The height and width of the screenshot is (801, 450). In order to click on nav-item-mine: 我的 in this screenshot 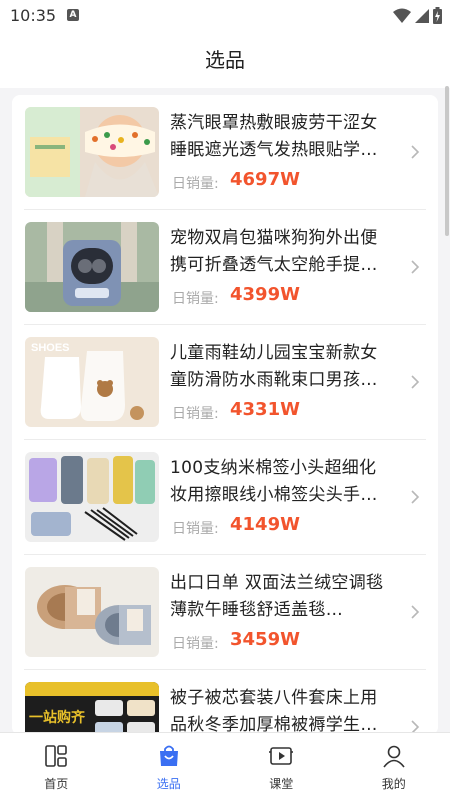, I will do `click(394, 767)`.